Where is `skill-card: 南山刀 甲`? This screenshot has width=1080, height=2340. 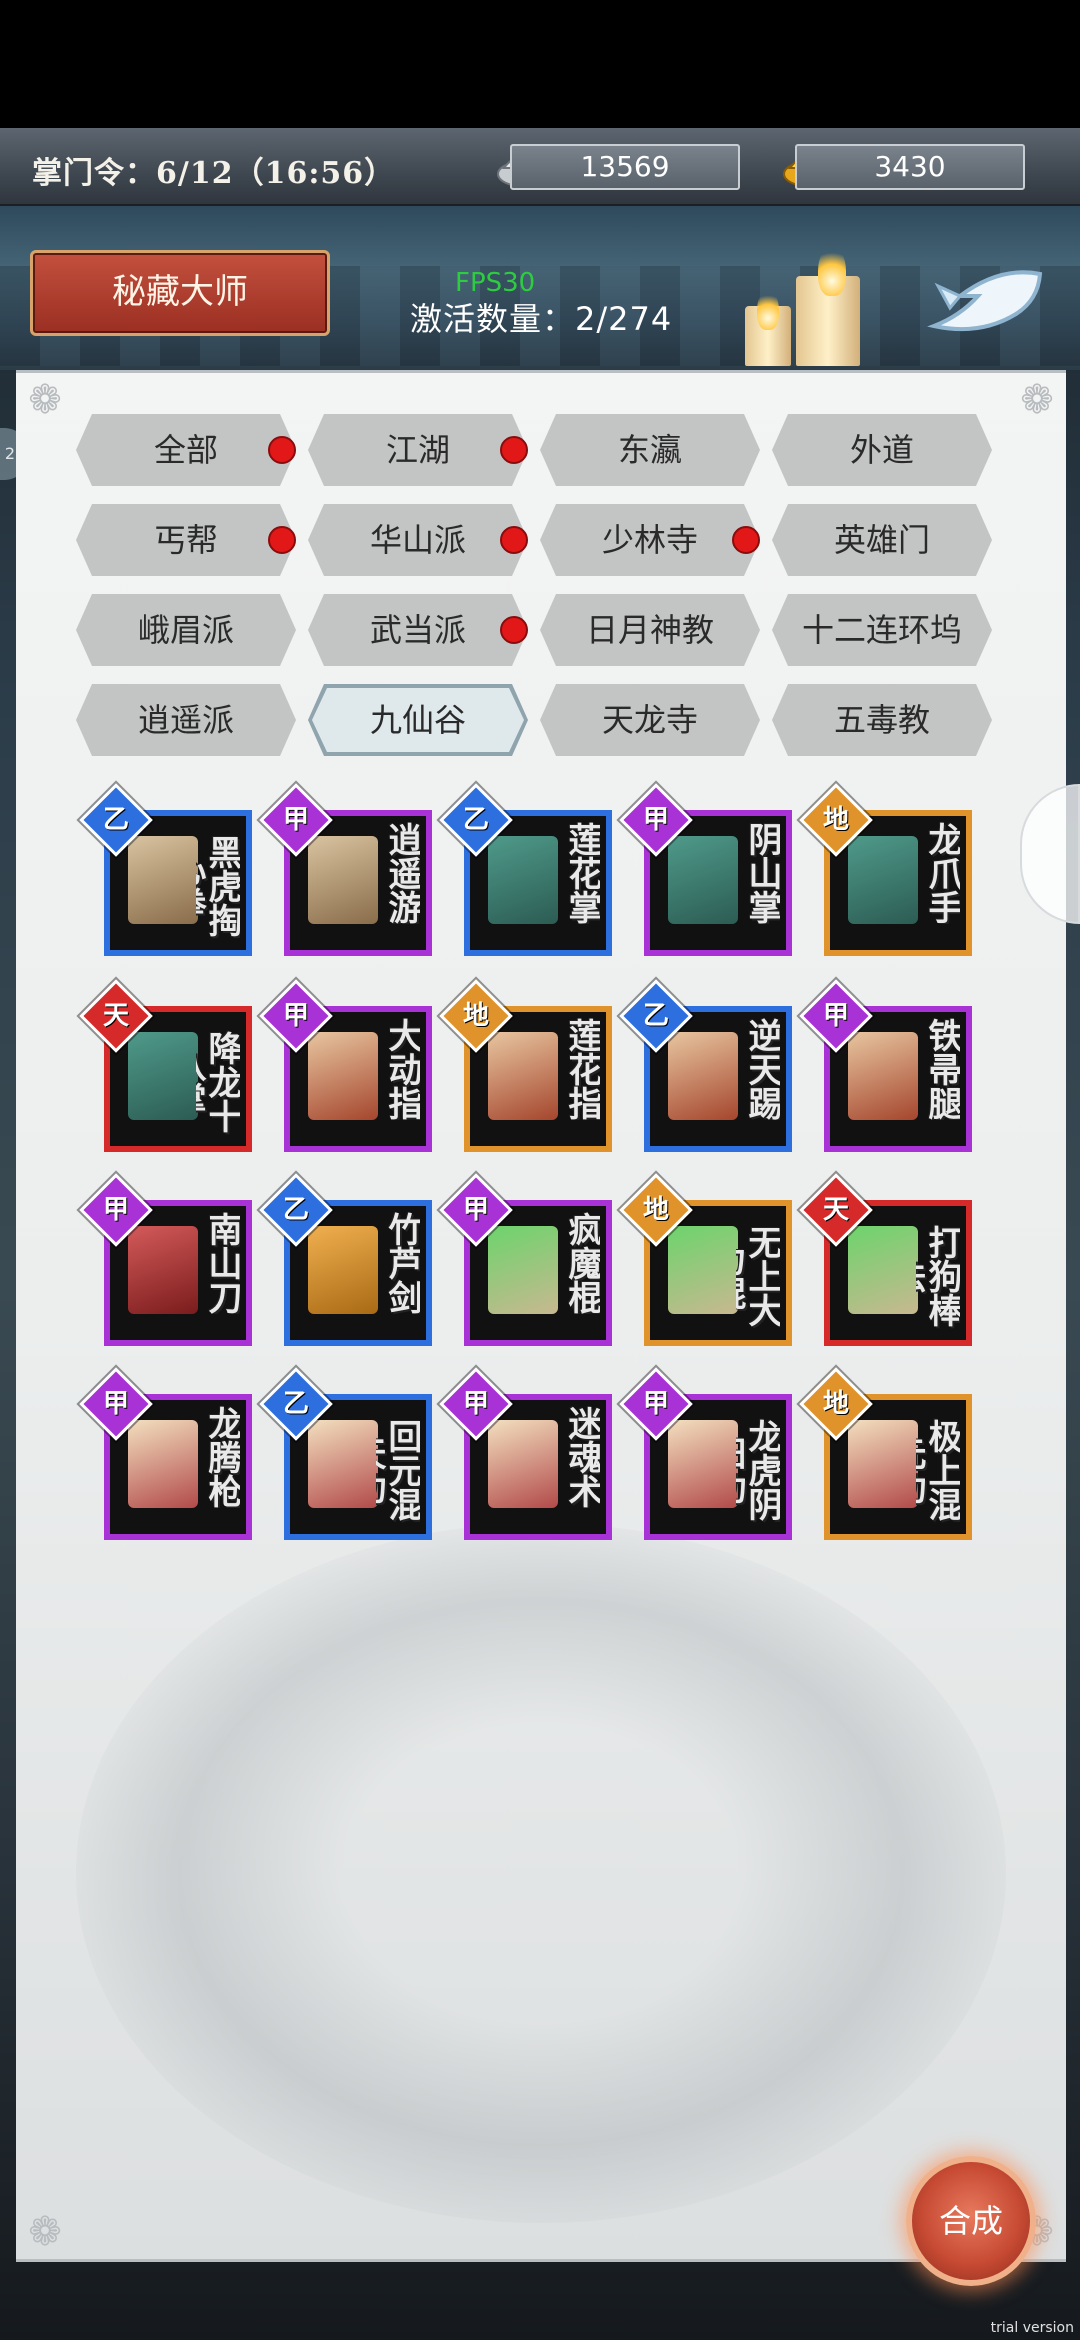
skill-card: 南山刀 甲 is located at coordinates (165, 1259).